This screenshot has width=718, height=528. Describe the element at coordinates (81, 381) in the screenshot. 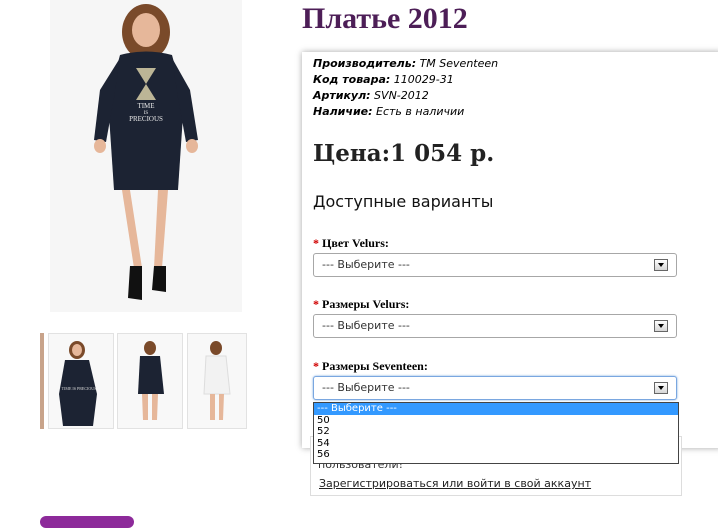

I see `thumbnail-1: TIME IS PRECIOUS` at that location.